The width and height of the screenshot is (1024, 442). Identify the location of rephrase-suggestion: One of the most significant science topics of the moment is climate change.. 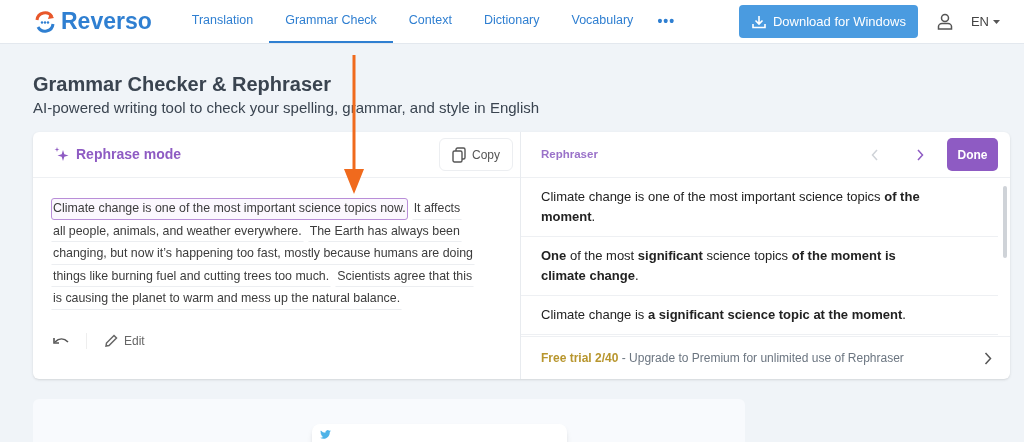
(759, 266).